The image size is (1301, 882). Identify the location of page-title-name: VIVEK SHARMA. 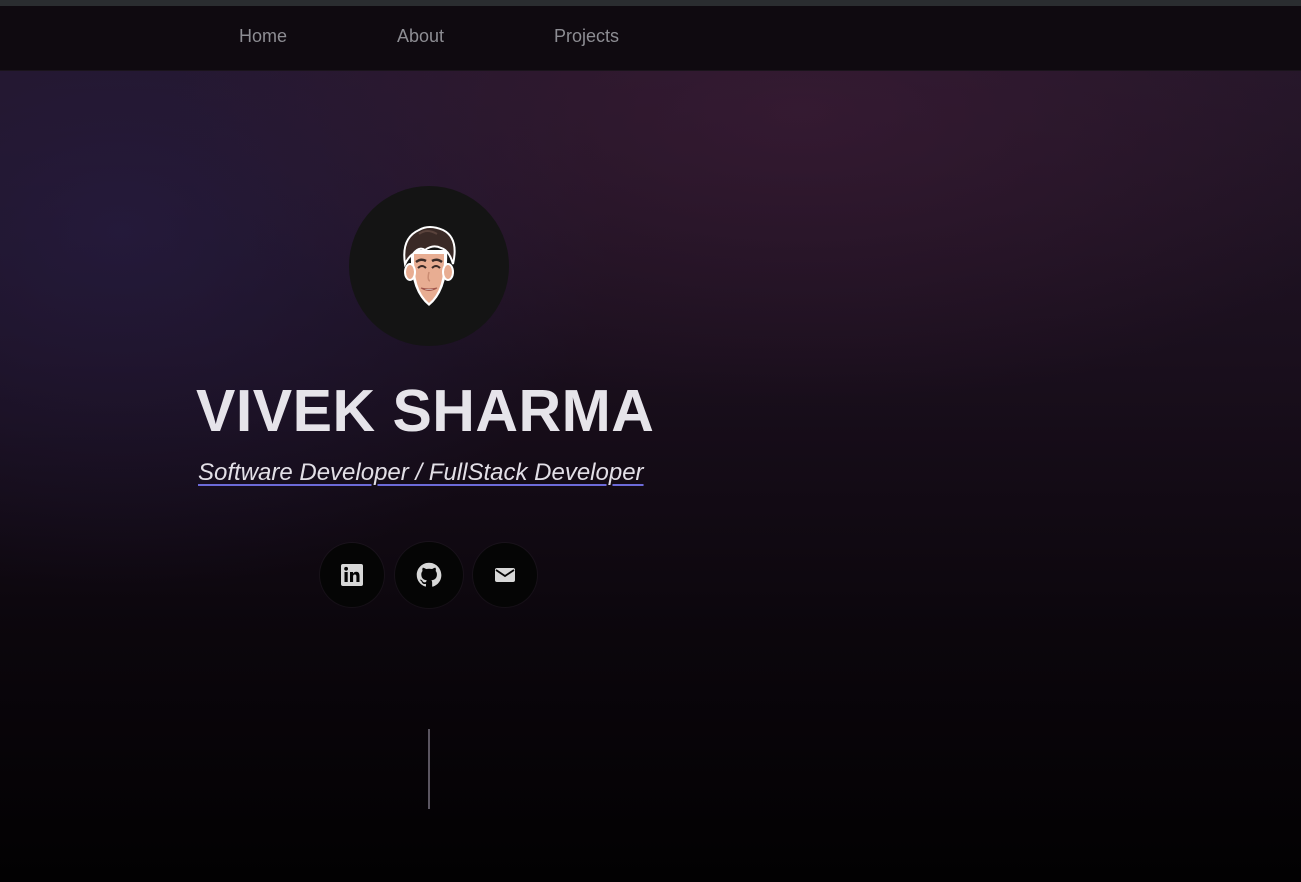
(425, 411).